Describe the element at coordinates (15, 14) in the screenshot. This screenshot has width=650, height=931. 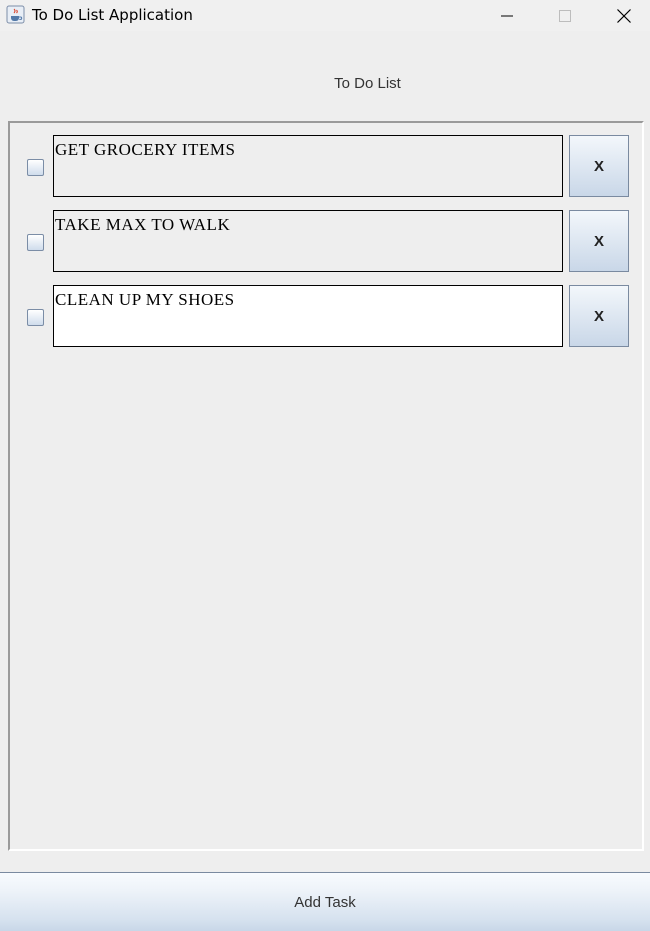
I see `java-cup-icon` at that location.